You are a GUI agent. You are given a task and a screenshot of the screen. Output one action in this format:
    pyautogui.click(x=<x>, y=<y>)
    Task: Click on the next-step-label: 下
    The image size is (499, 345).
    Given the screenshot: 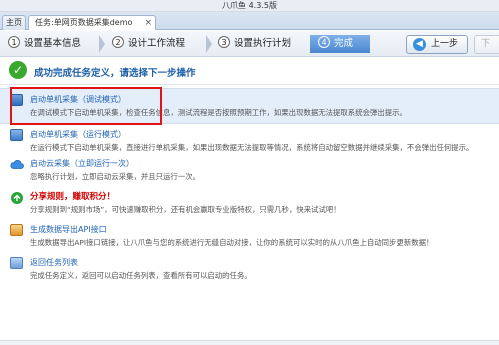 What is the action you would take?
    pyautogui.click(x=486, y=44)
    